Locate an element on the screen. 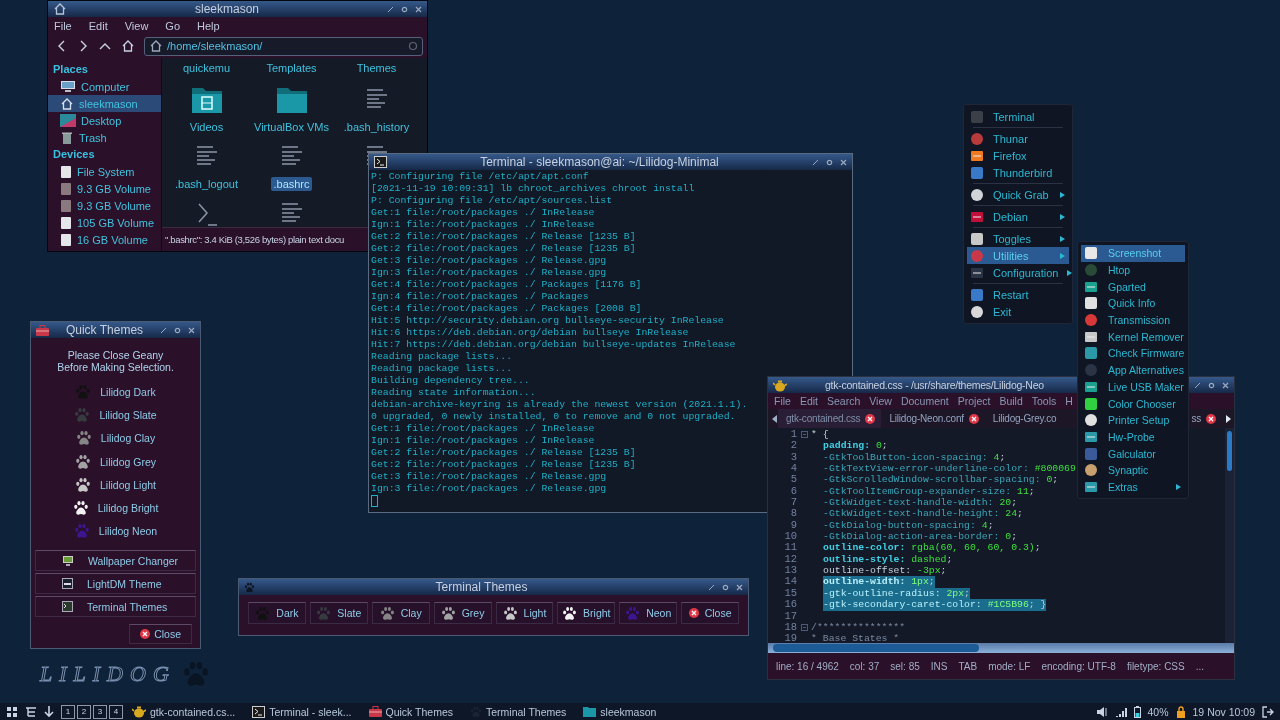 This screenshot has width=1280, height=720. sidebar-item: Trash is located at coordinates (104, 137).